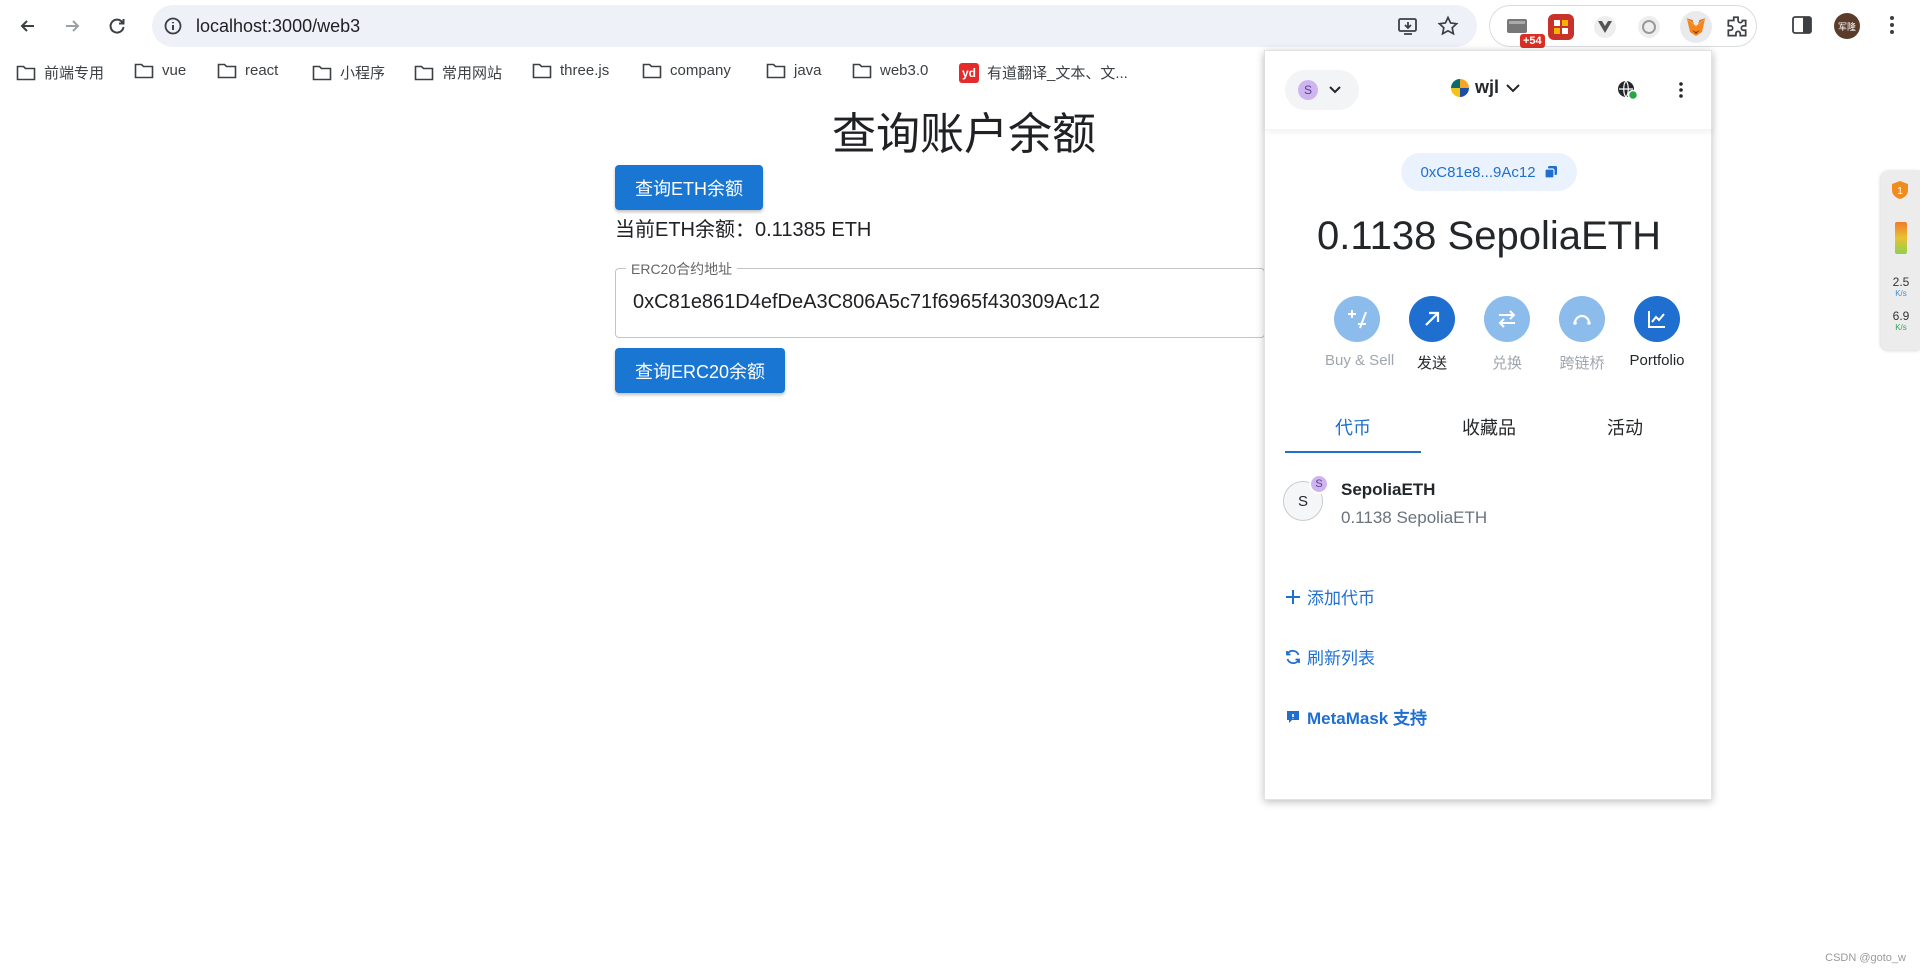  What do you see at coordinates (173, 26) in the screenshot?
I see `info-icon` at bounding box center [173, 26].